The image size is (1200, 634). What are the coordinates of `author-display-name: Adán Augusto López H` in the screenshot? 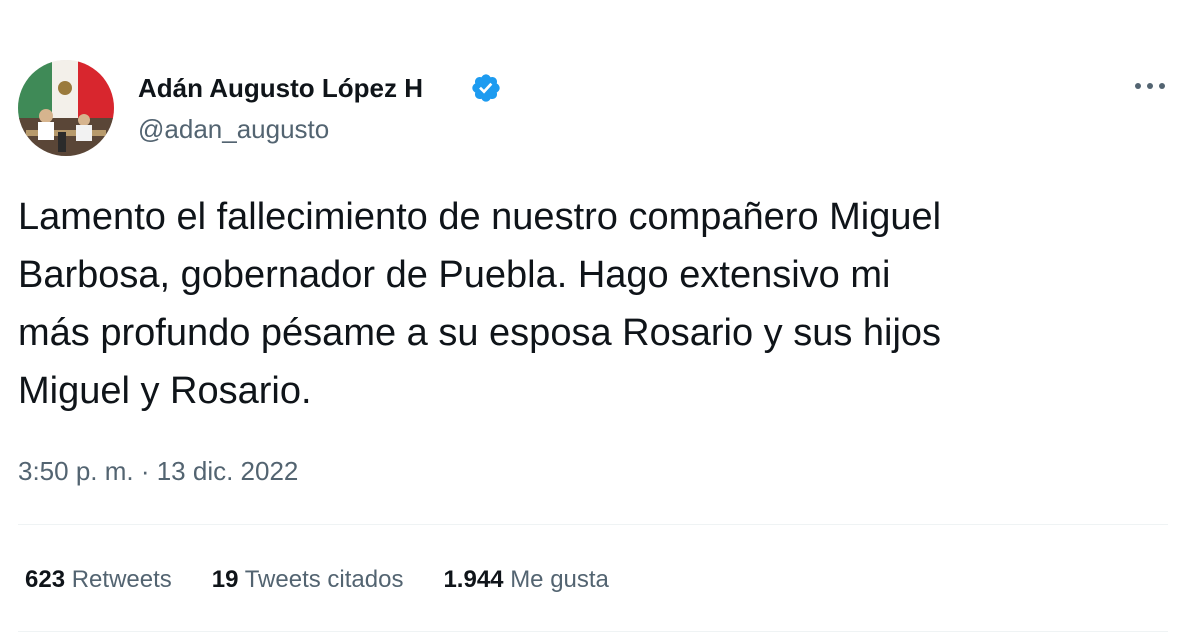 It's located at (280, 88).